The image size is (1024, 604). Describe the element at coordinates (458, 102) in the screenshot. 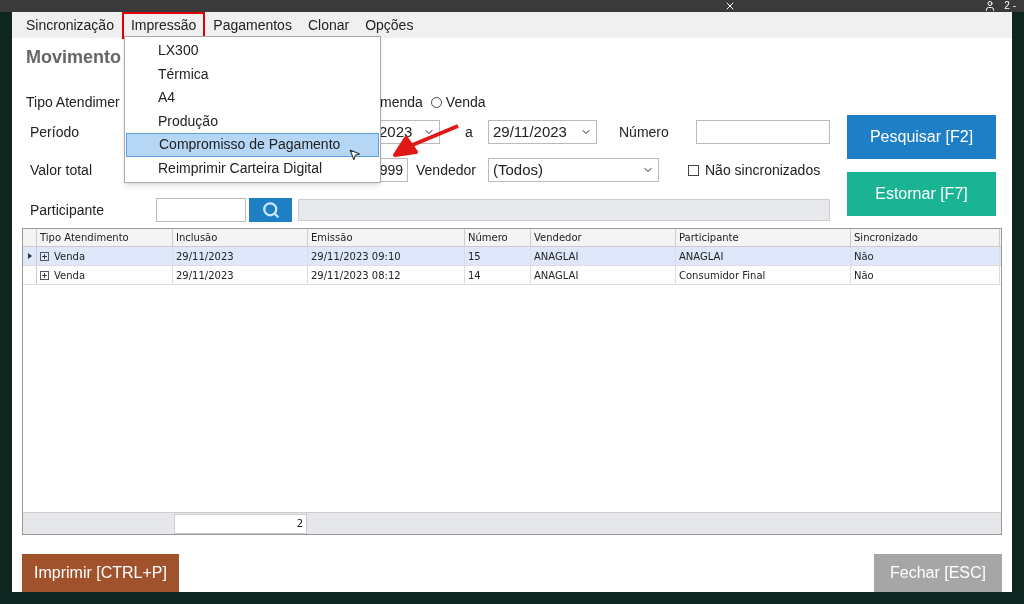

I see `venda-radio: Venda` at that location.